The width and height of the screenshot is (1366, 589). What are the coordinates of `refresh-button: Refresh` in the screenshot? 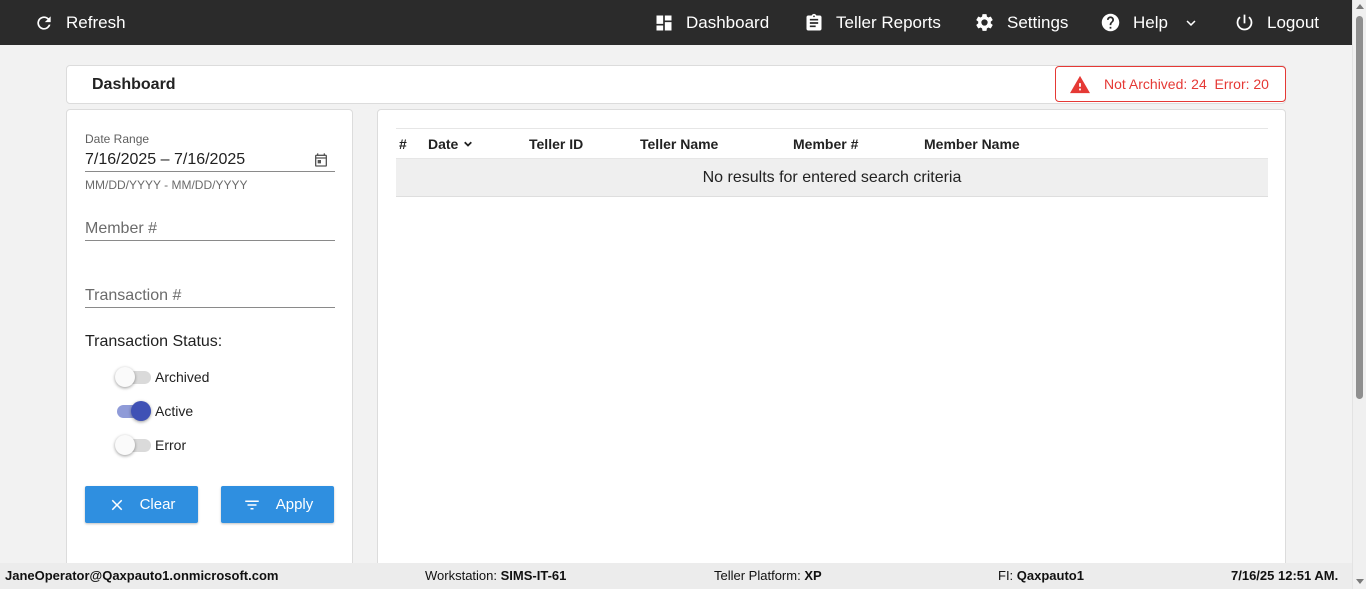 It's located at (80, 22).